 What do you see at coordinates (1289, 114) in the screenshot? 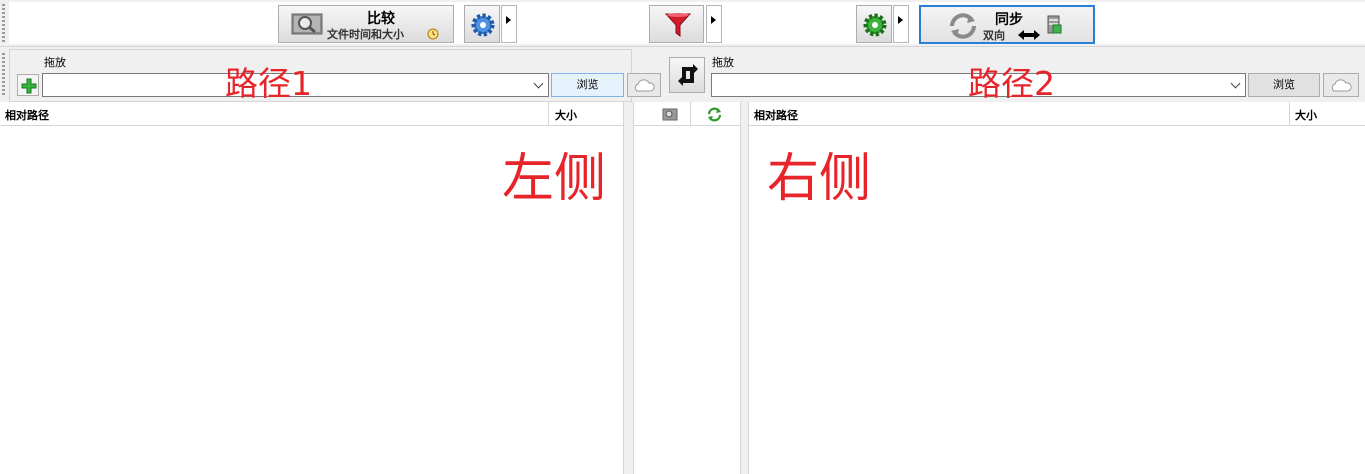
I see `right-col-separator` at bounding box center [1289, 114].